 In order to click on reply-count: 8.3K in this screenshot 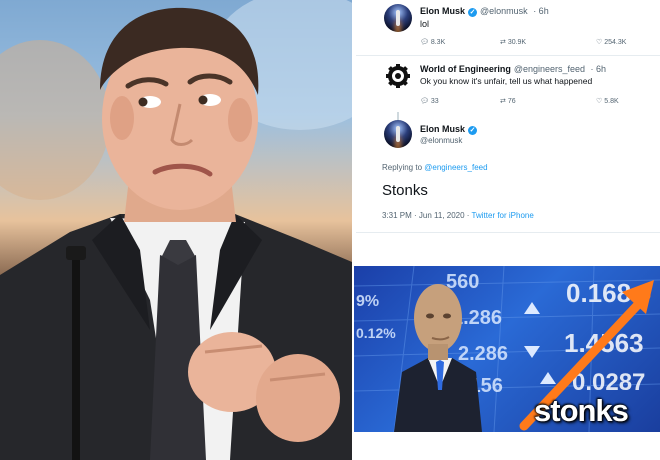, I will do `click(438, 42)`.